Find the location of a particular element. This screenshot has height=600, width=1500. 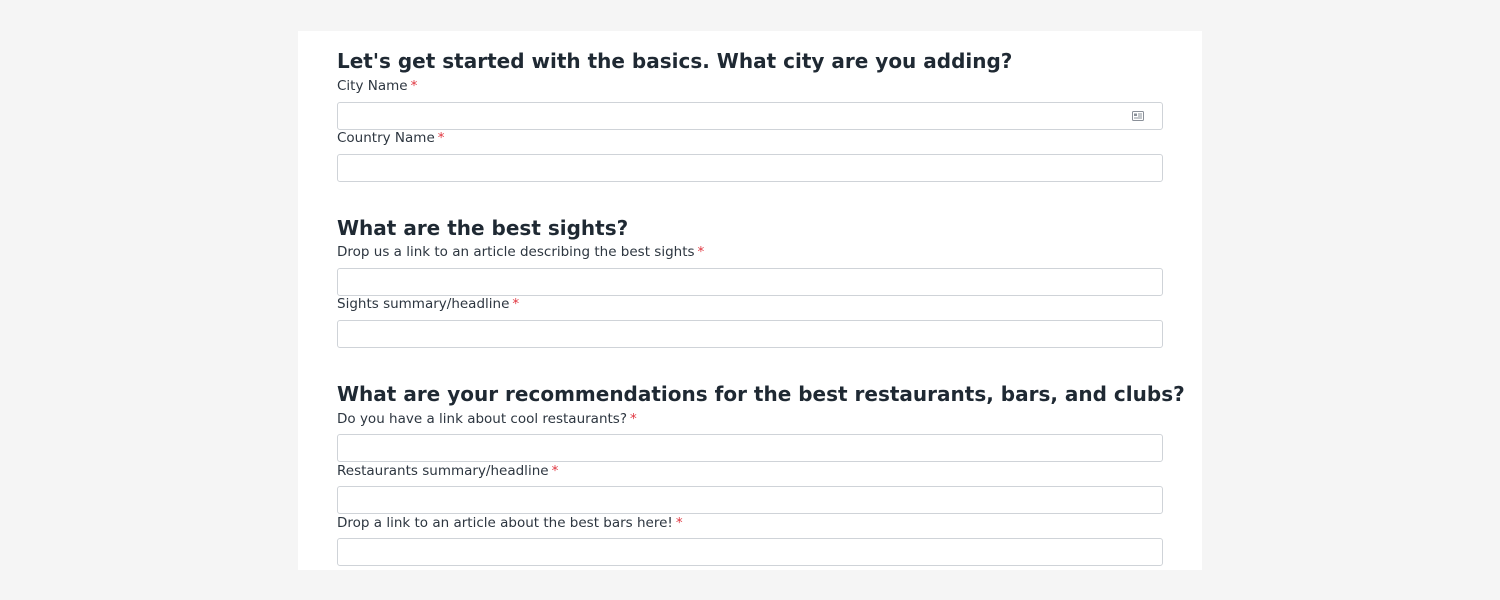

city-name-label: City Name * is located at coordinates (377, 86).